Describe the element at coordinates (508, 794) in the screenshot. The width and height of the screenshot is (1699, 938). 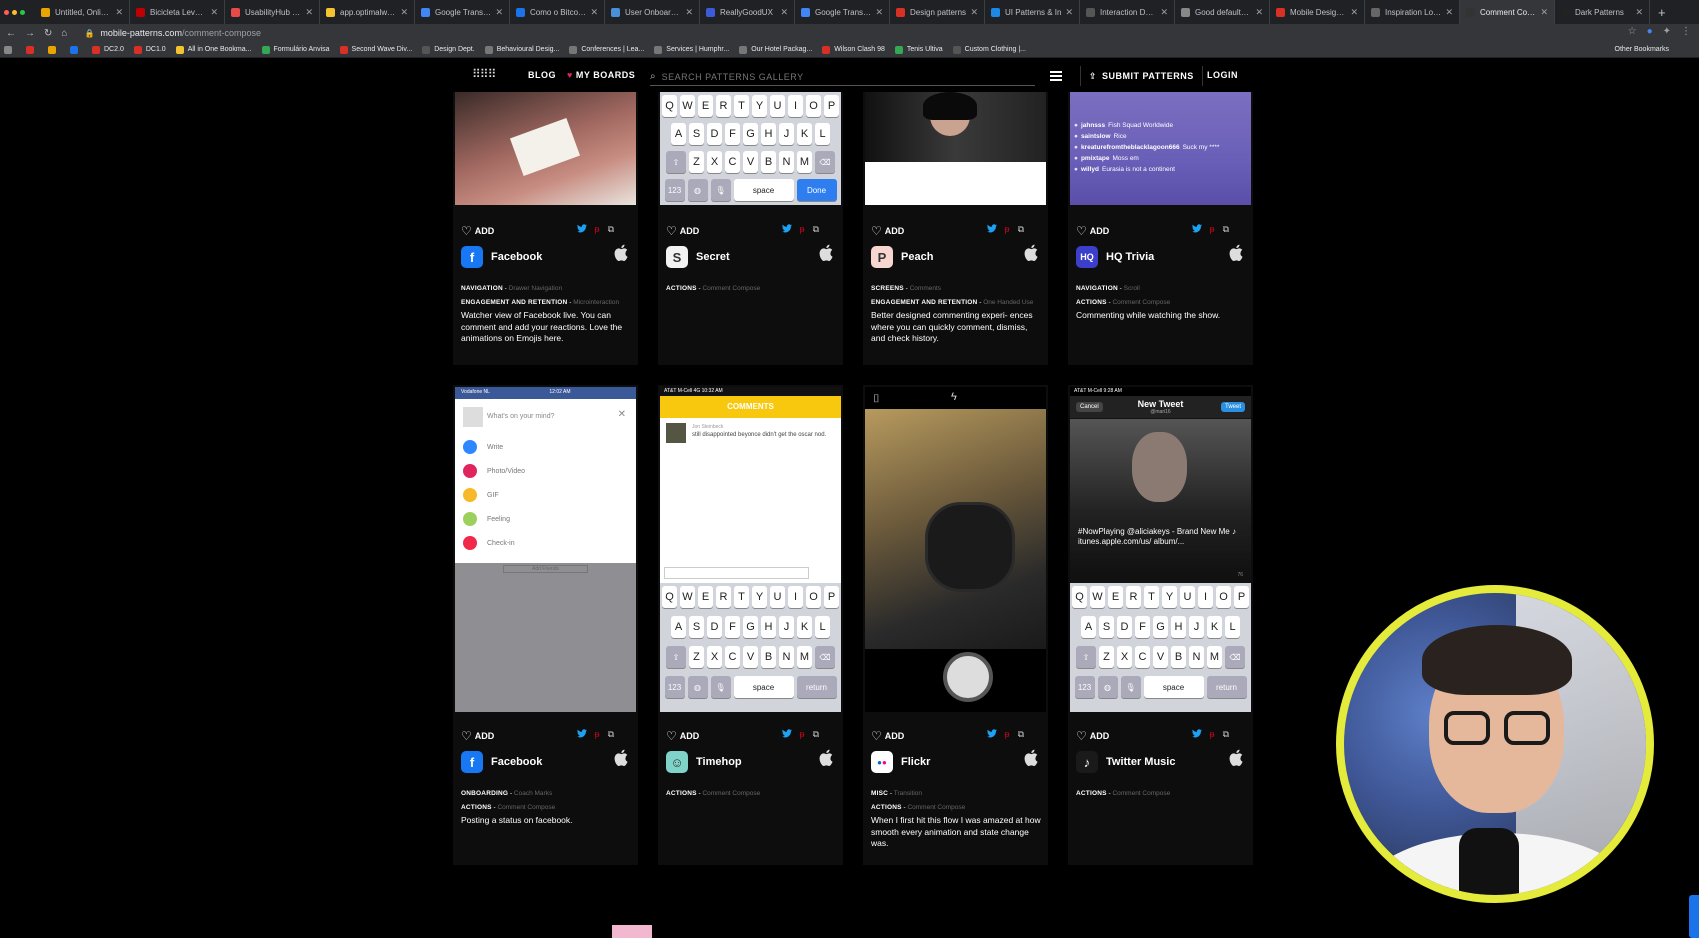
I see `pattern-tag: ONBOARDING - Coach Marks` at that location.